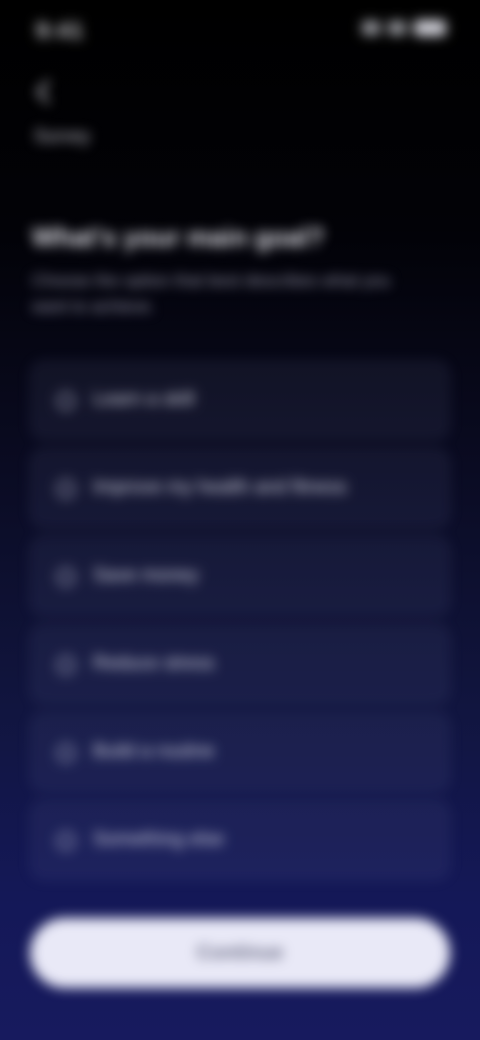  I want to click on option-item: Something else, so click(240, 840).